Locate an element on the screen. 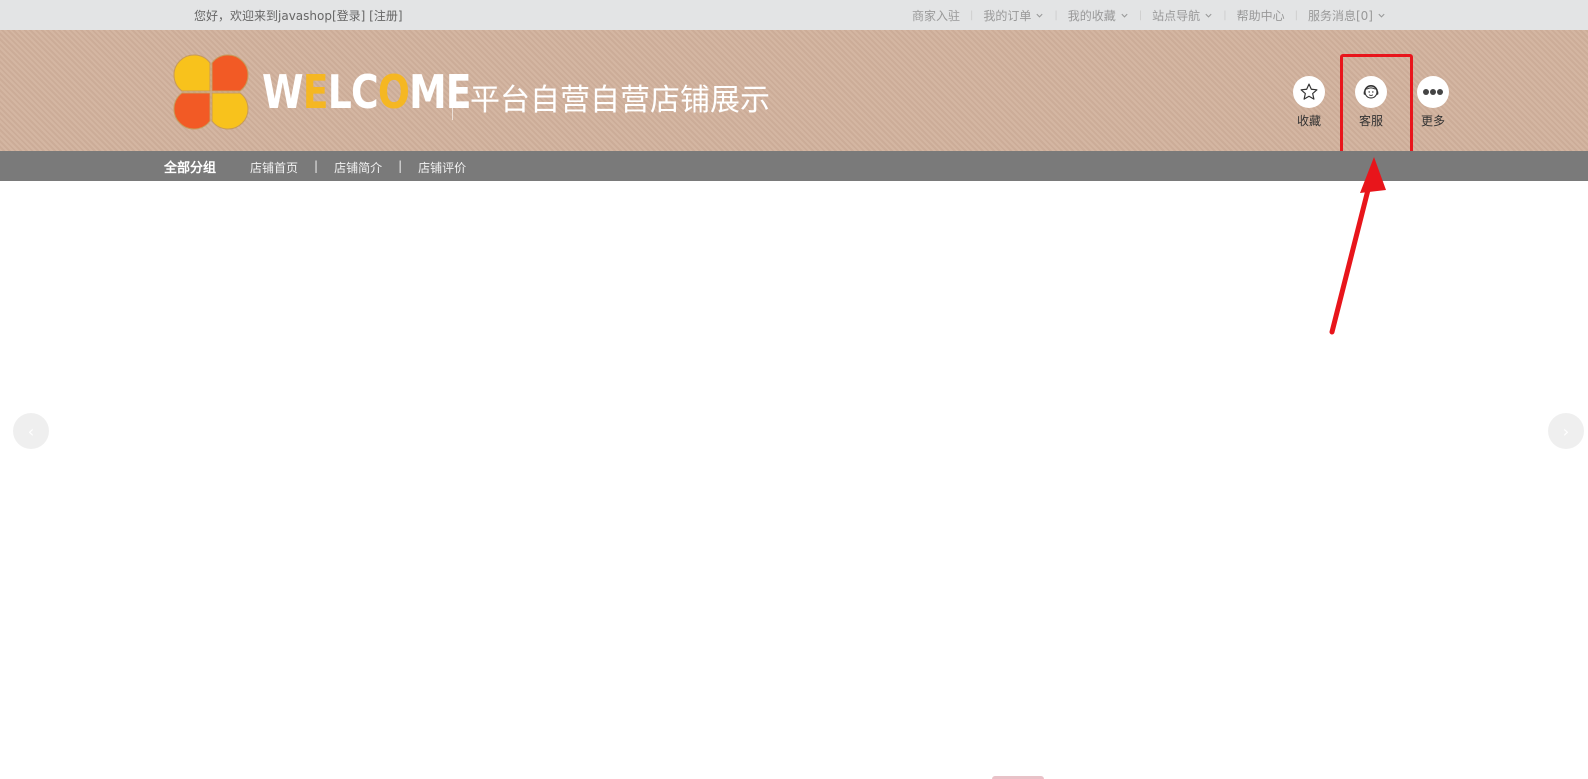  greeting: 您好，欢迎来到javashop[登录] [注册] is located at coordinates (298, 15).